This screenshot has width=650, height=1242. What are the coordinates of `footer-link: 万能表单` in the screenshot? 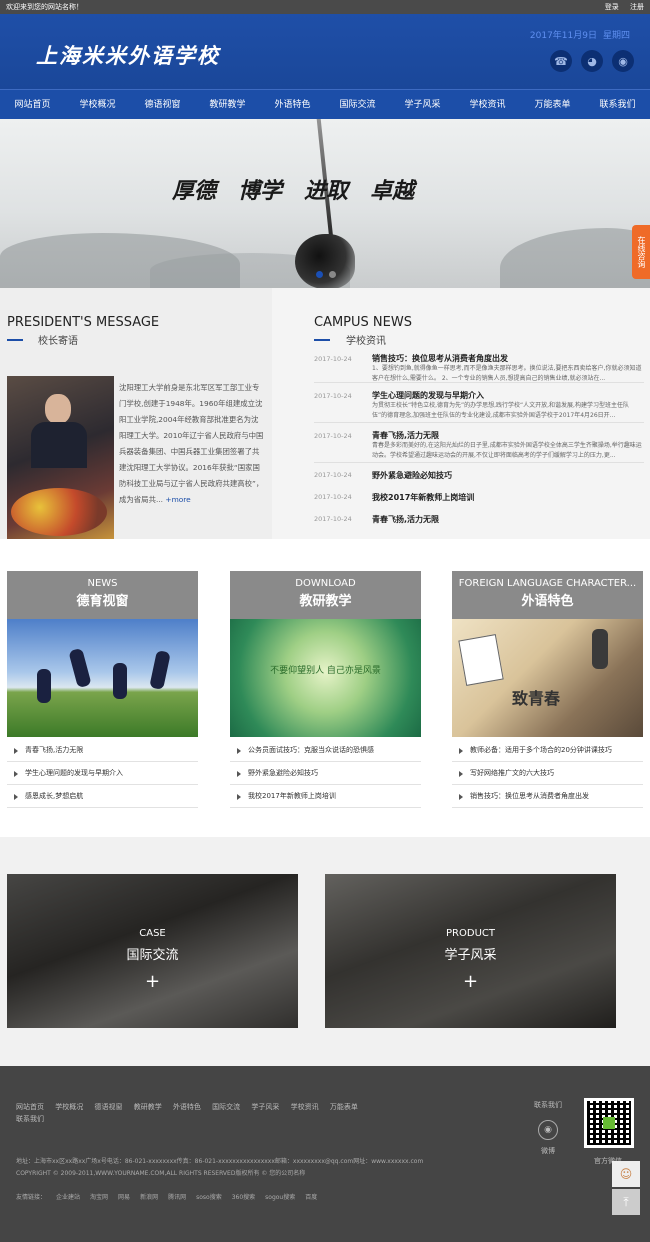 It's located at (344, 1107).